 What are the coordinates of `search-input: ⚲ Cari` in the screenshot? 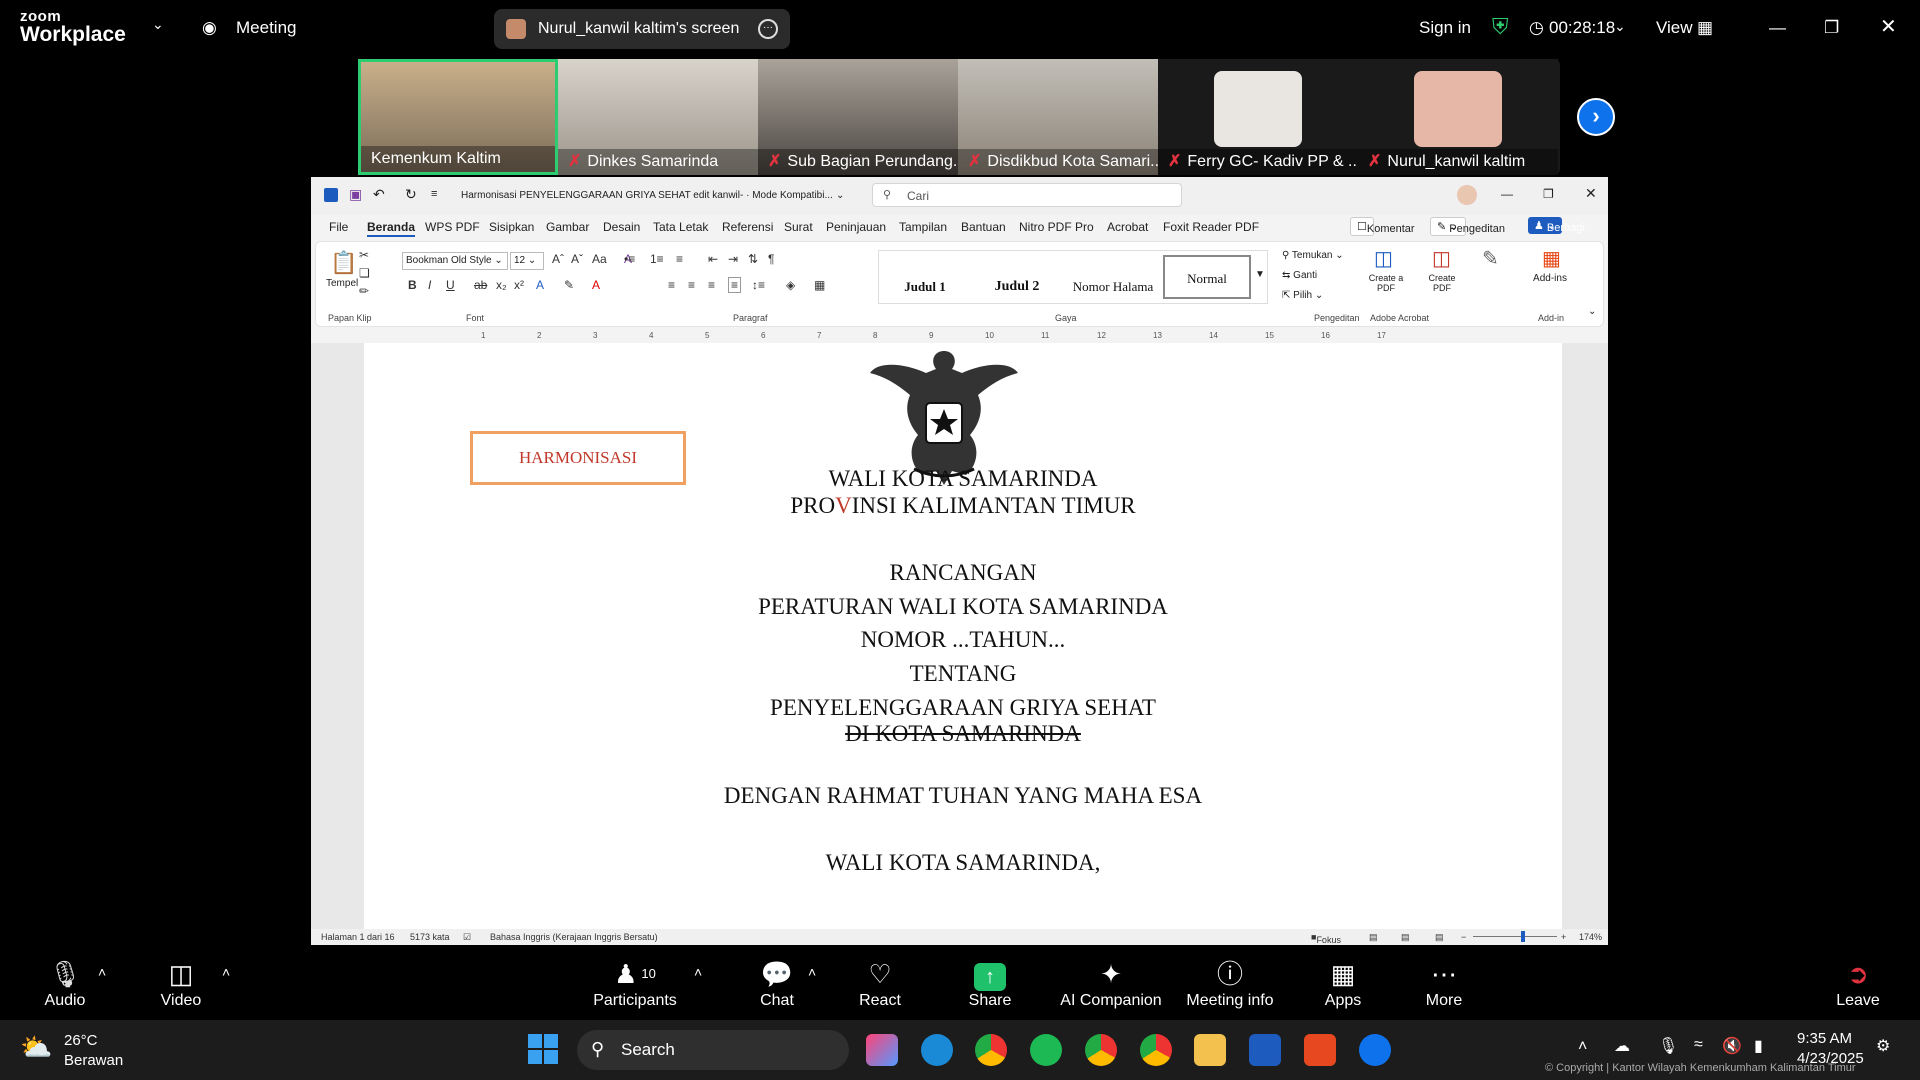 It's located at (1027, 195).